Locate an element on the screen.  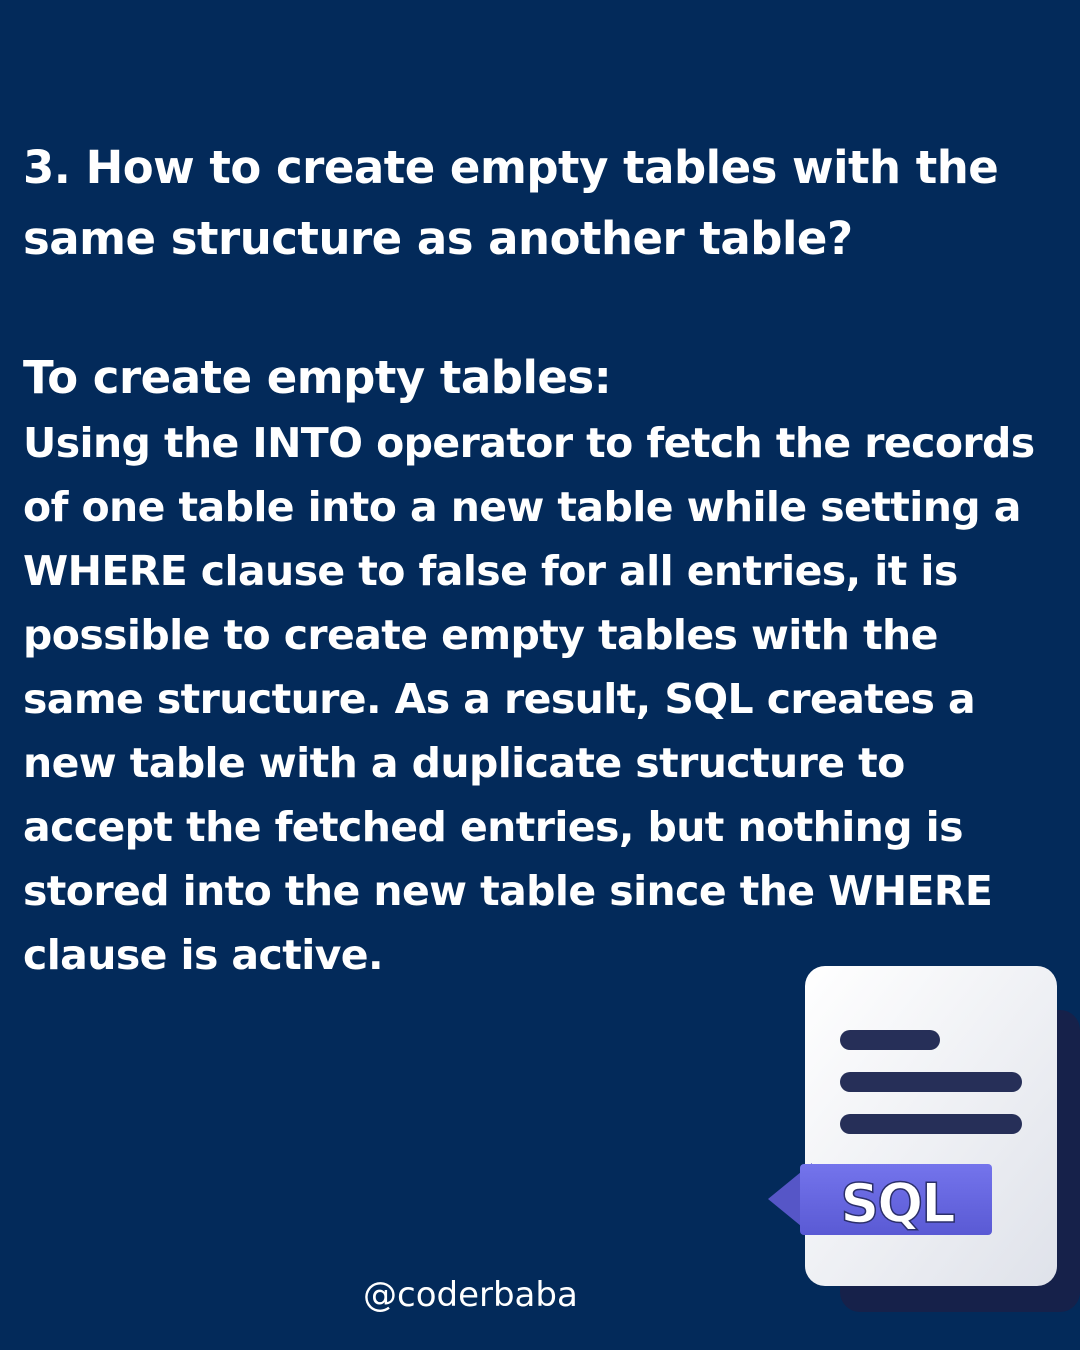
document-line-short is located at coordinates (890, 1040).